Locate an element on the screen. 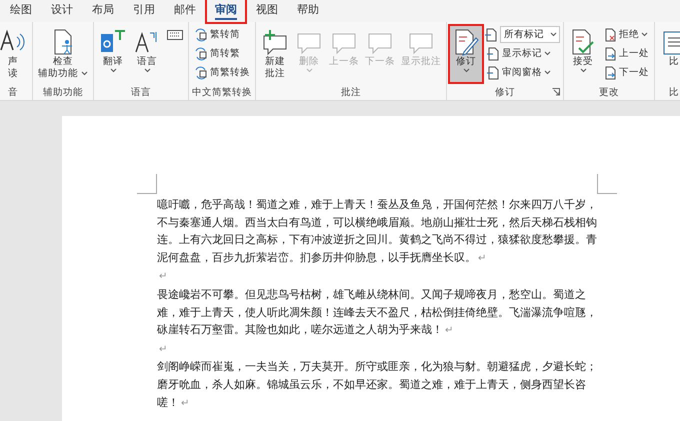  ribbon-button: 检查 辅助功能 is located at coordinates (63, 54).